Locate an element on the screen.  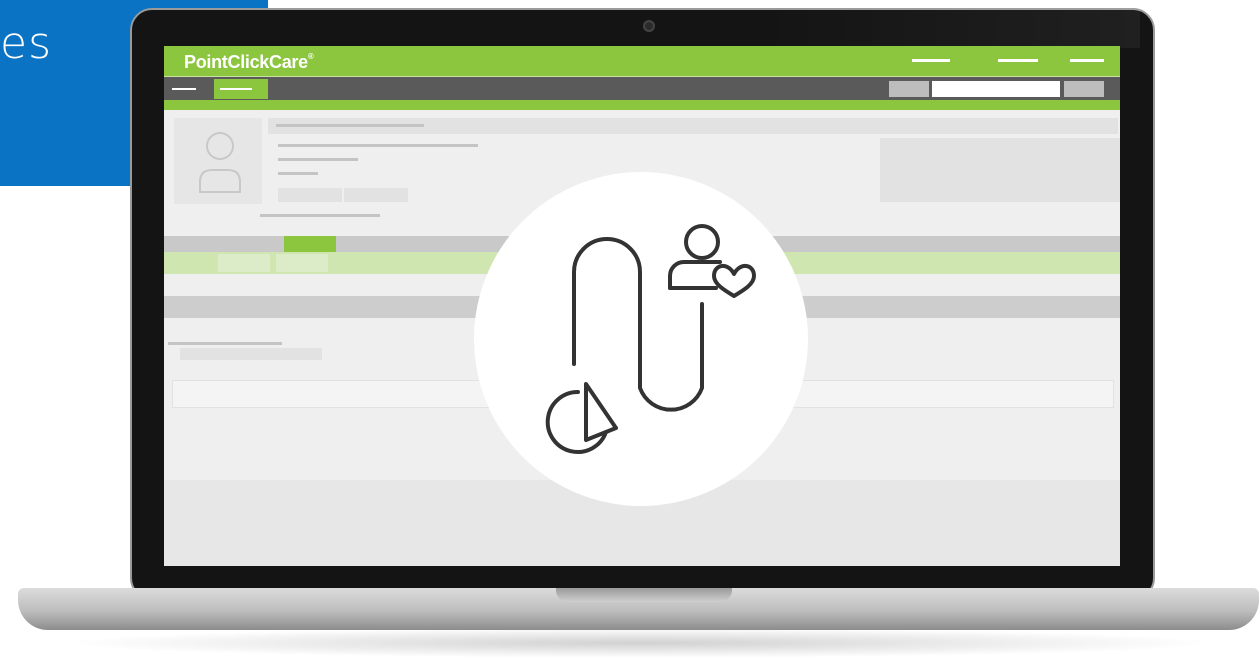
avatar is located at coordinates (218, 161).